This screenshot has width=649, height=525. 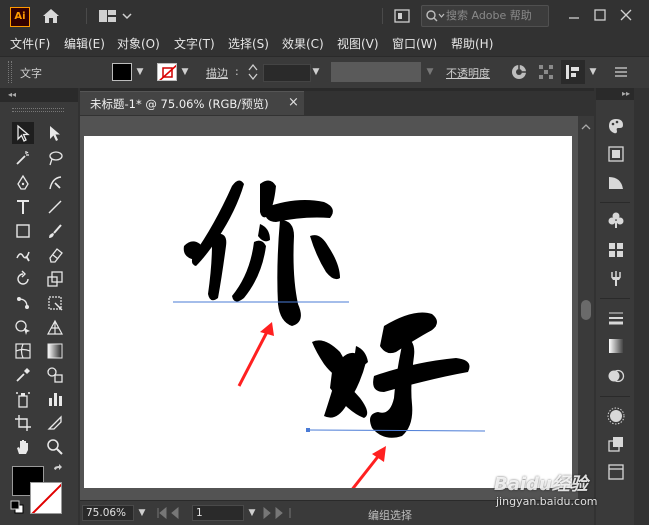 What do you see at coordinates (55, 327) in the screenshot?
I see `perspective-grid-tool-icon` at bounding box center [55, 327].